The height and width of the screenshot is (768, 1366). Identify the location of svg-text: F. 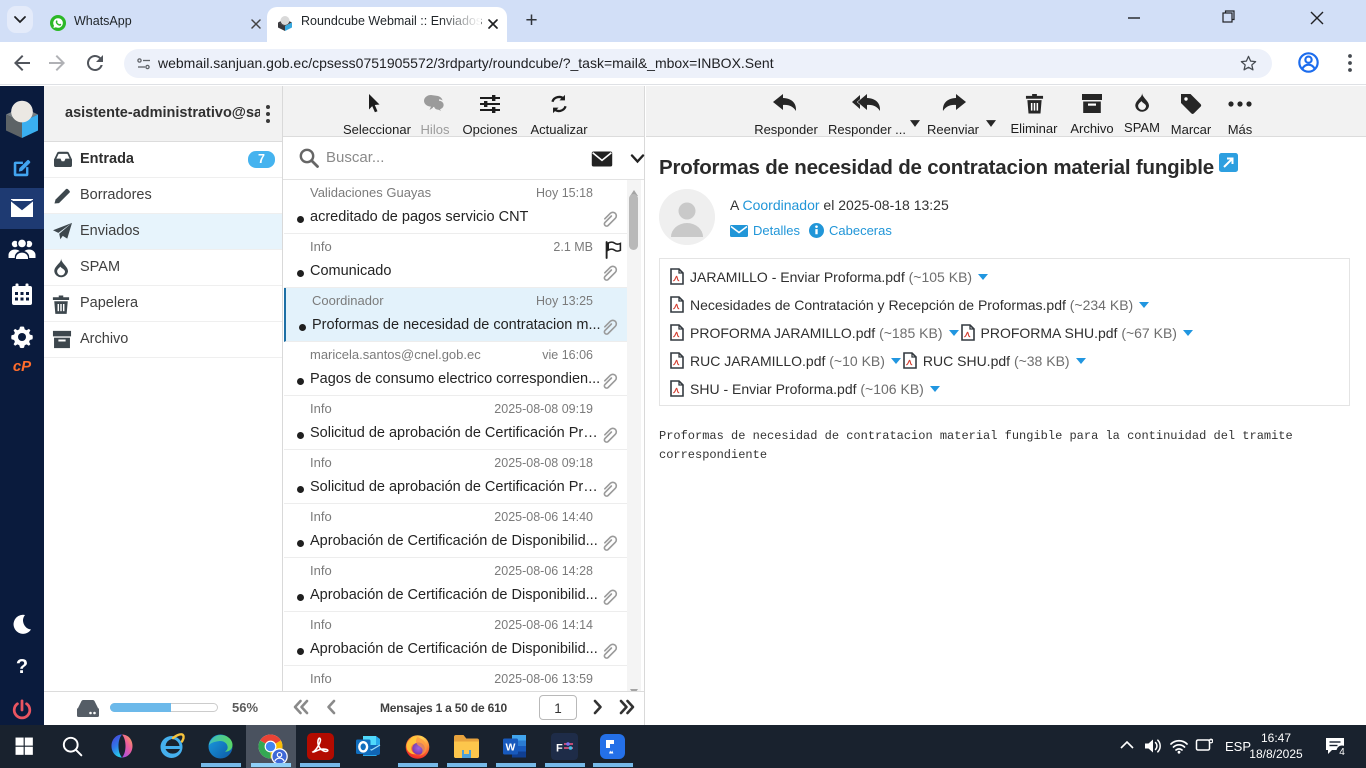
(559, 749).